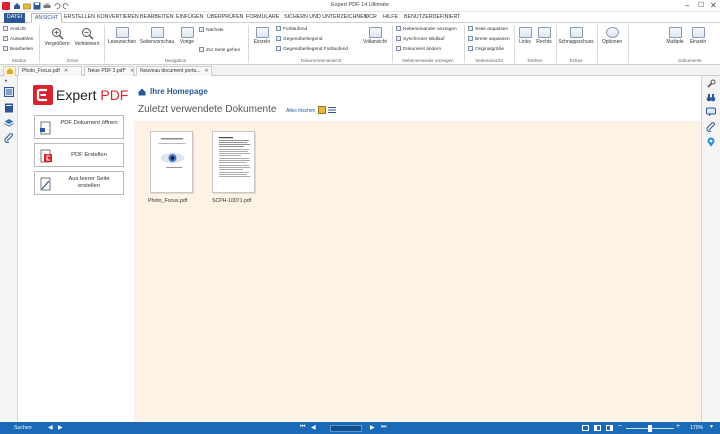 This screenshot has height=434, width=720. I want to click on goto-page-button: Zur Seite gehen, so click(219, 50).